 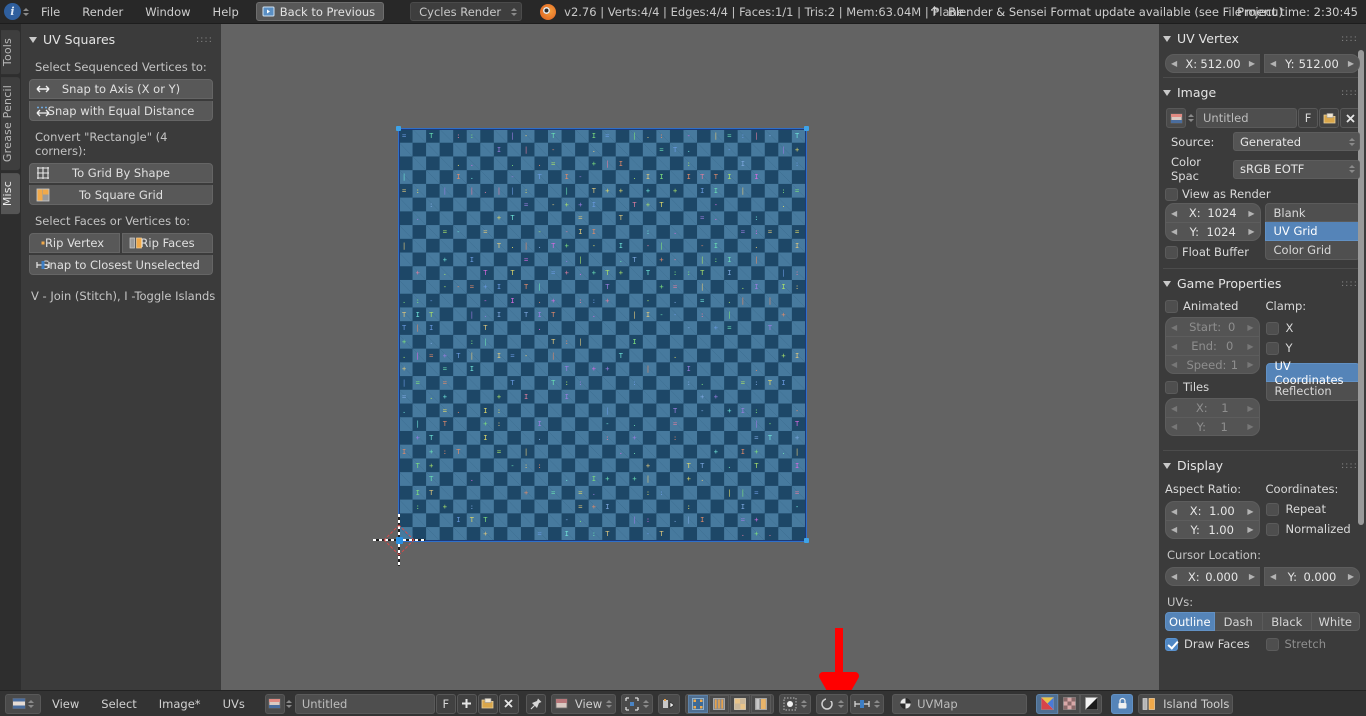 I want to click on select-edge-icon, so click(x=719, y=703).